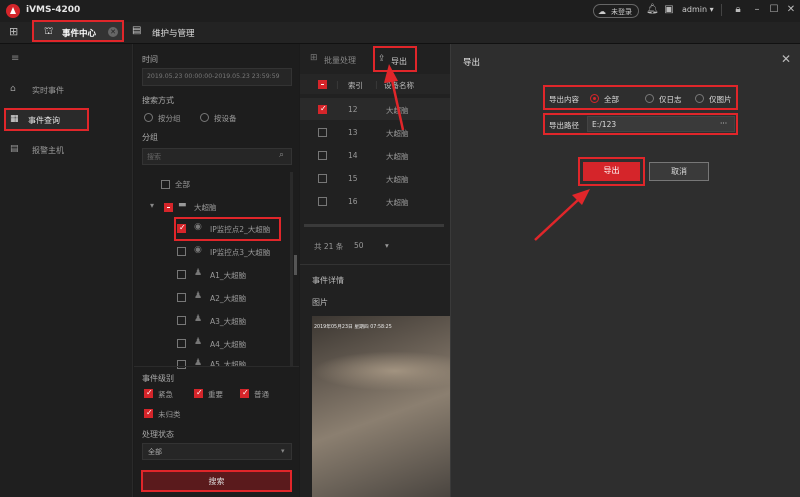  I want to click on annotation-arrows, so click(487, 152).